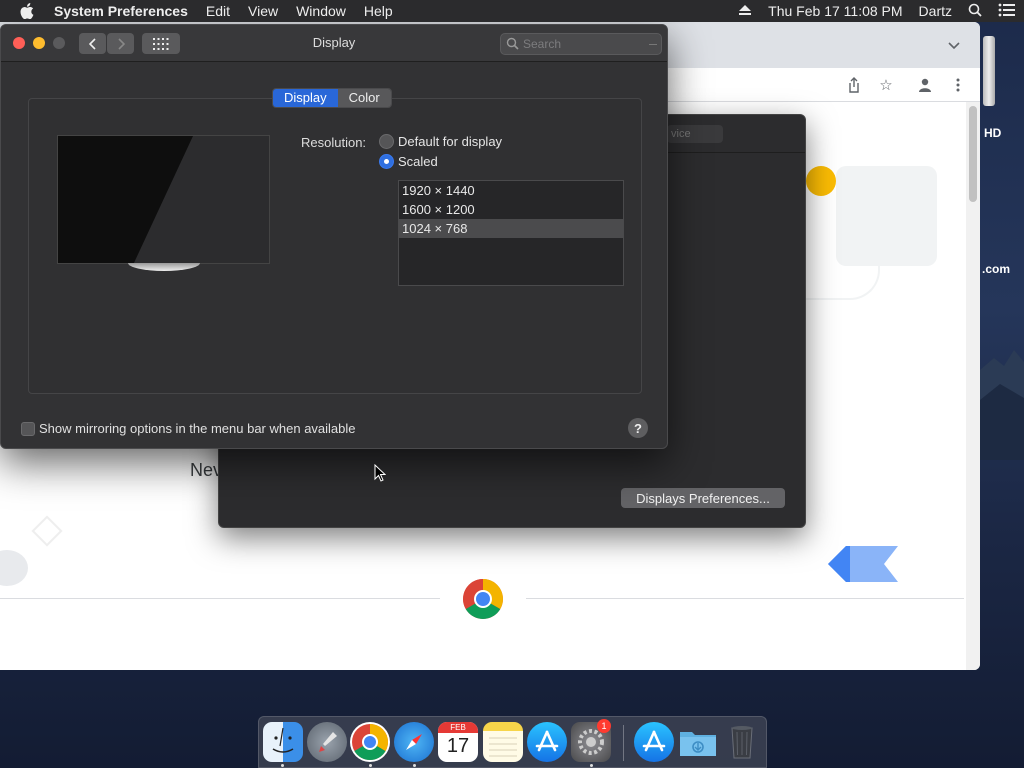 The height and width of the screenshot is (768, 1024). Describe the element at coordinates (511, 228) in the screenshot. I see `resolution-item-selected: 1024 × 768` at that location.